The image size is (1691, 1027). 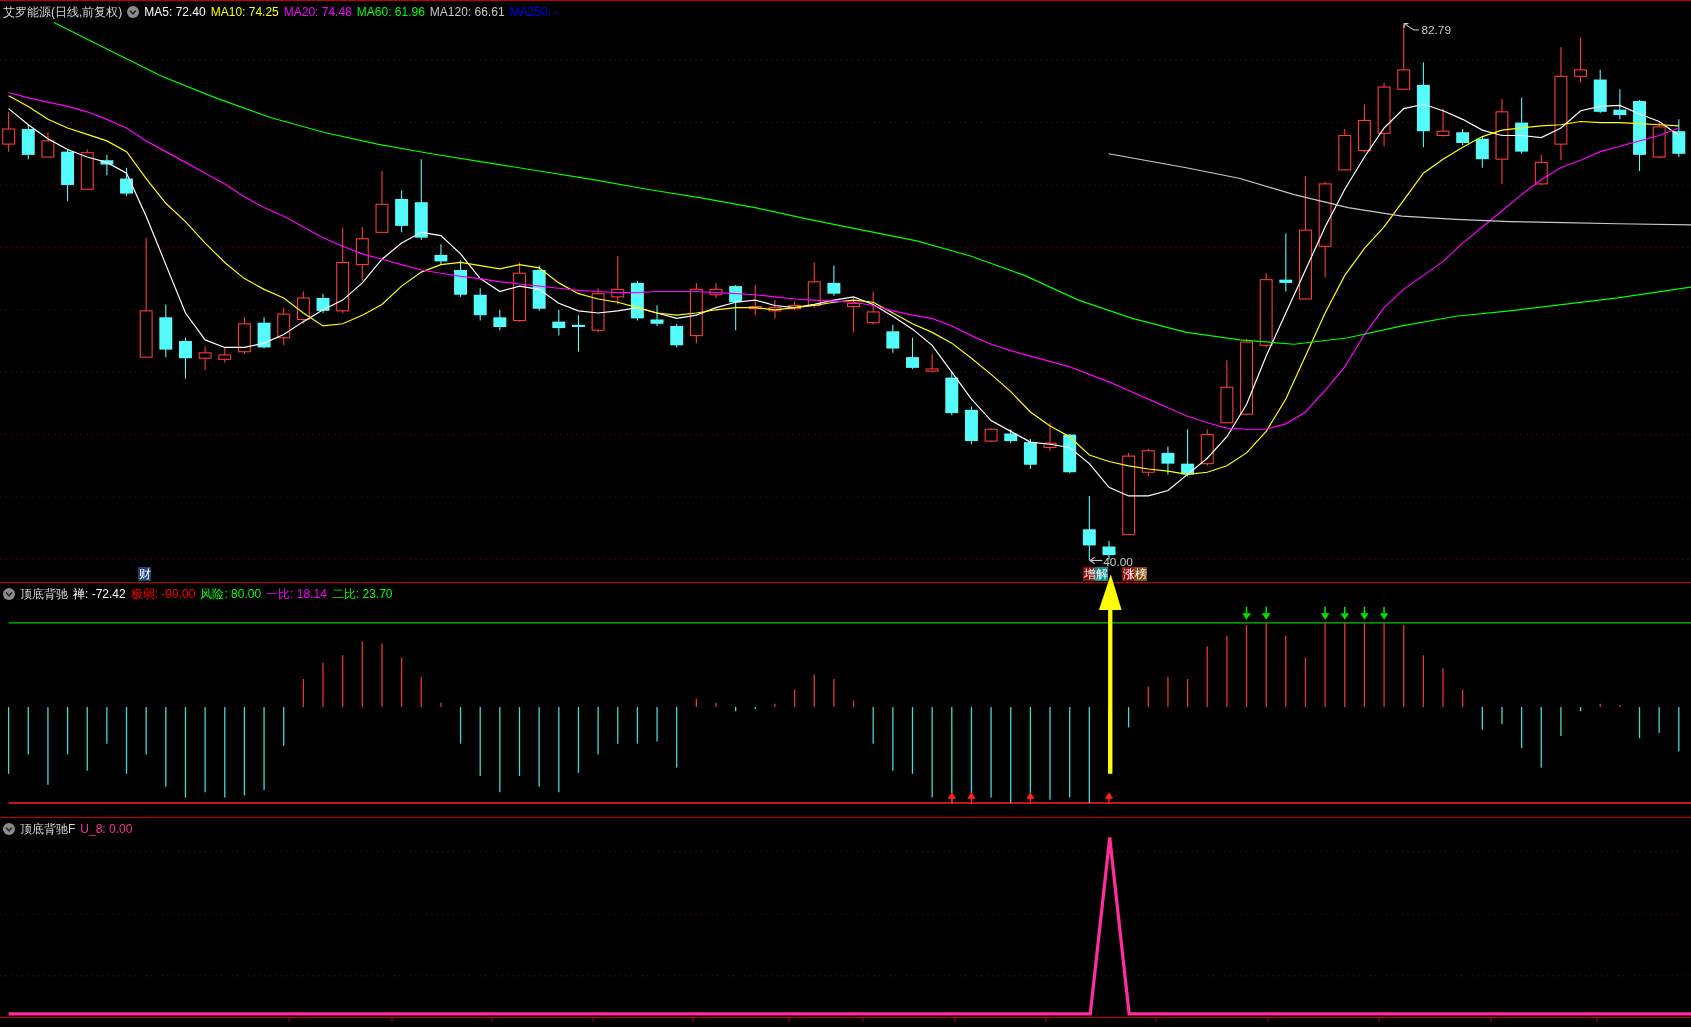 What do you see at coordinates (48, 829) in the screenshot?
I see `indicator-title: 顶底背驰F` at bounding box center [48, 829].